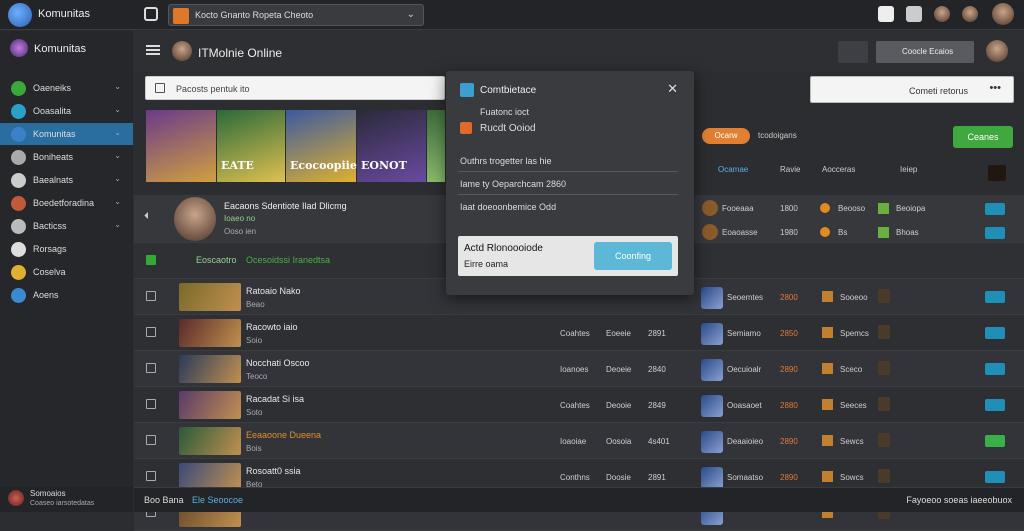 The width and height of the screenshot is (1024, 531). What do you see at coordinates (146, 216) in the screenshot?
I see `expand-icon: ⏴` at bounding box center [146, 216].